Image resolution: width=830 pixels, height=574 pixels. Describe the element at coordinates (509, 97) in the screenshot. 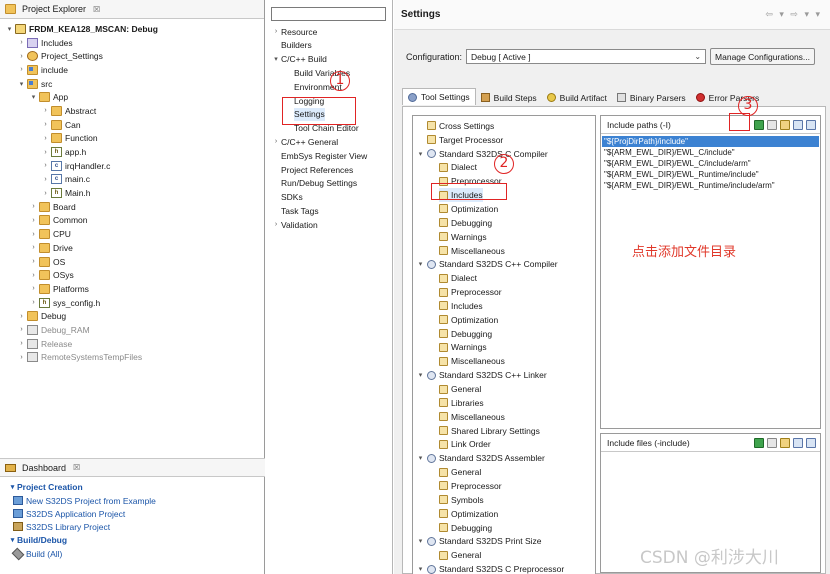

I see `tab-build-steps: Build Steps` at that location.